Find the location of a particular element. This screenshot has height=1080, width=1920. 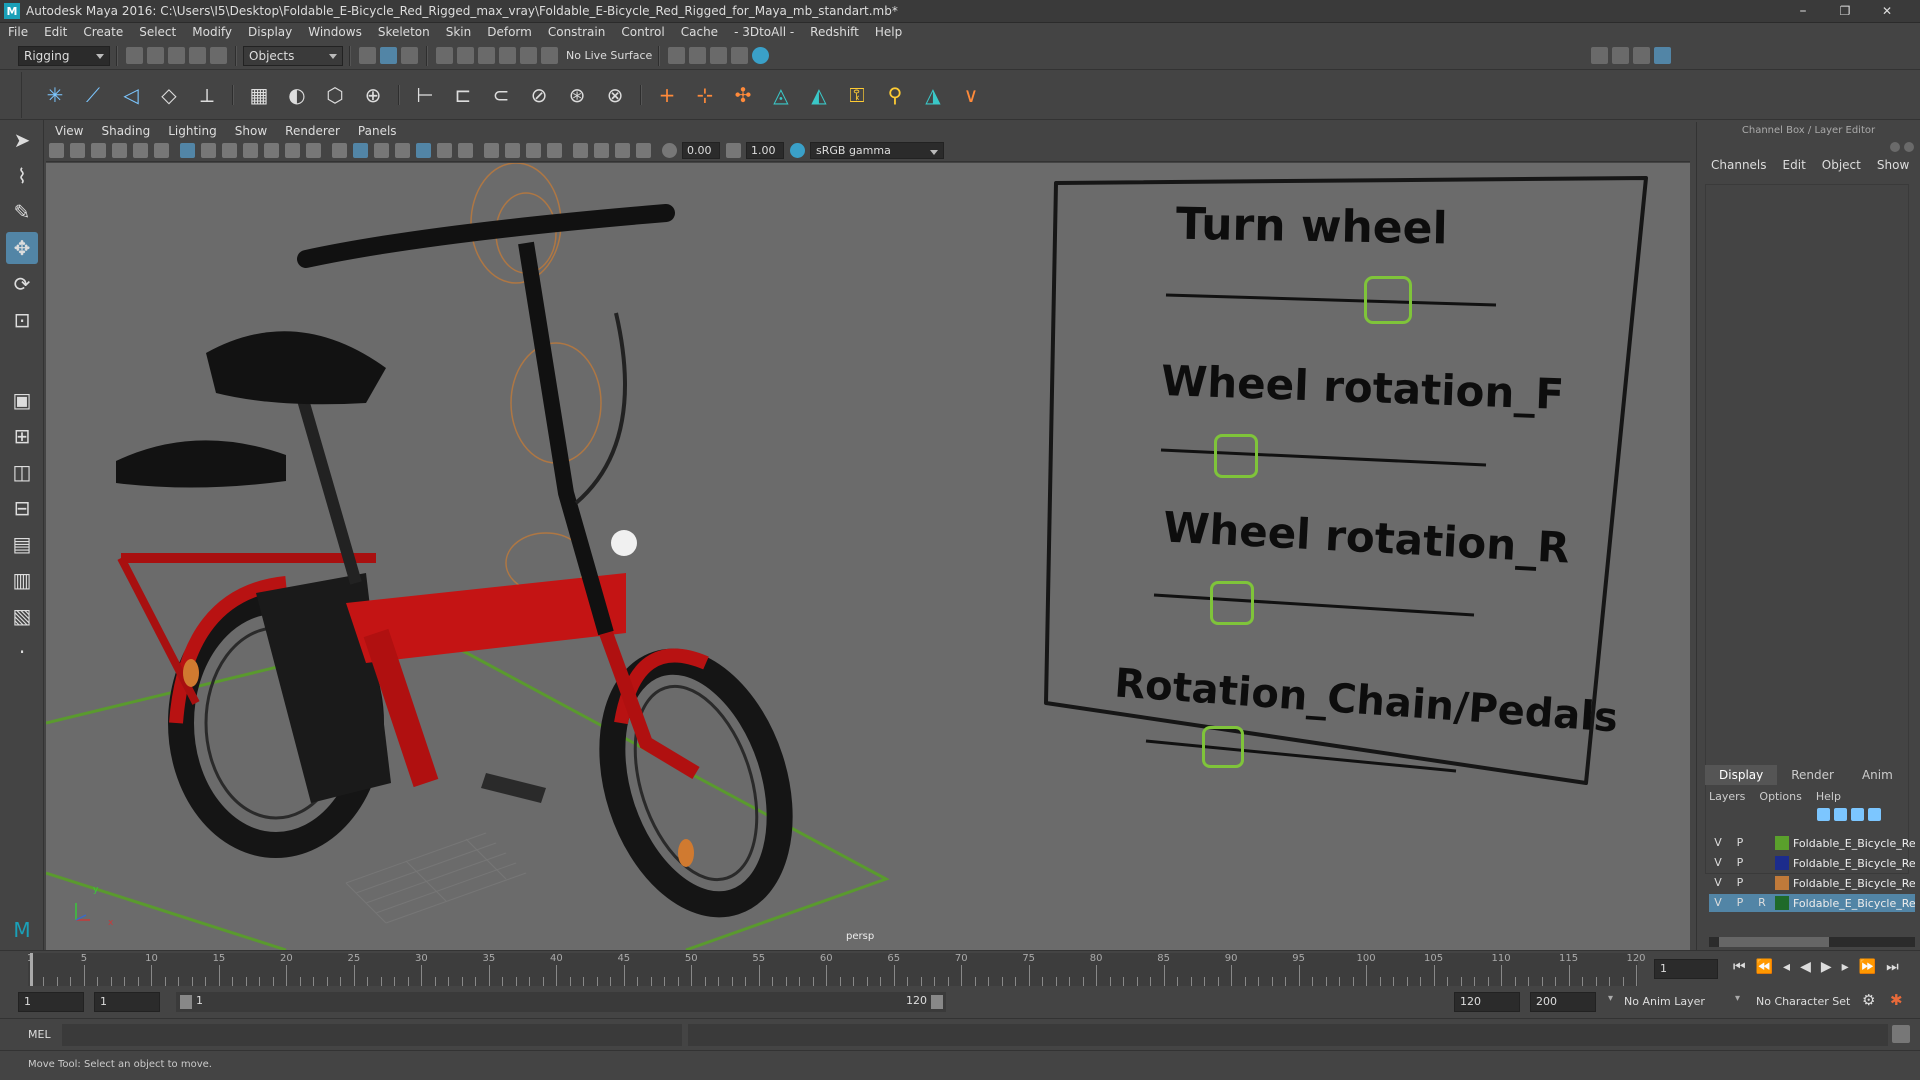

color-management-icon is located at coordinates (797, 150).